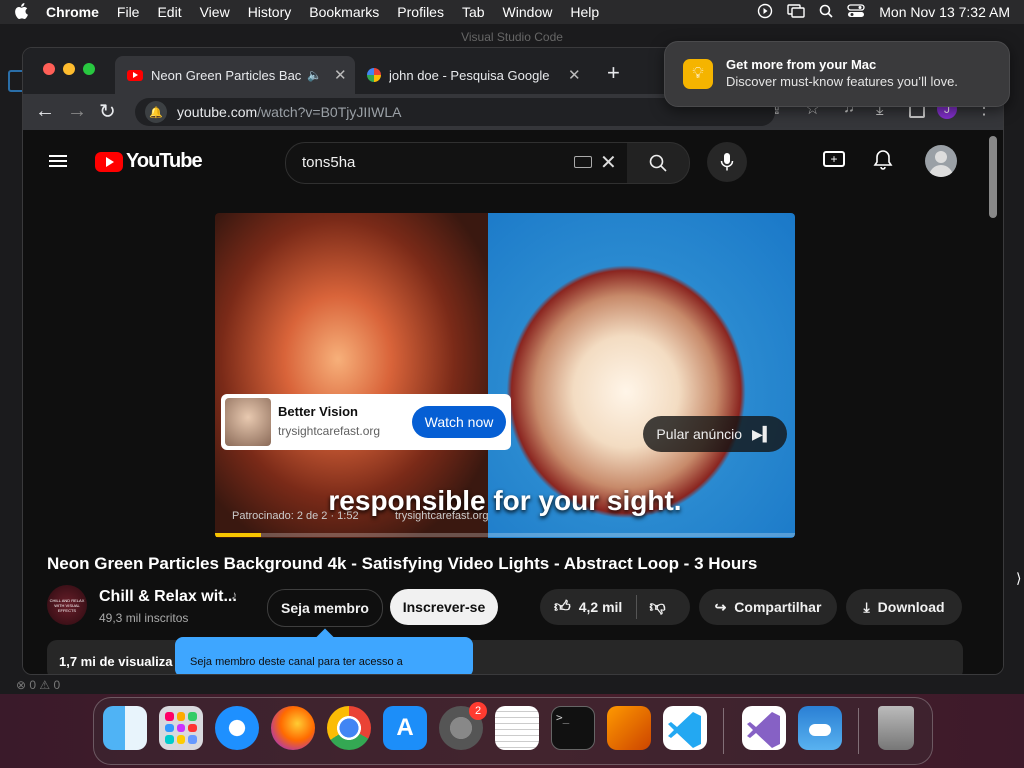 This screenshot has height=768, width=1024. What do you see at coordinates (69, 69) in the screenshot?
I see `minimize-window-button` at bounding box center [69, 69].